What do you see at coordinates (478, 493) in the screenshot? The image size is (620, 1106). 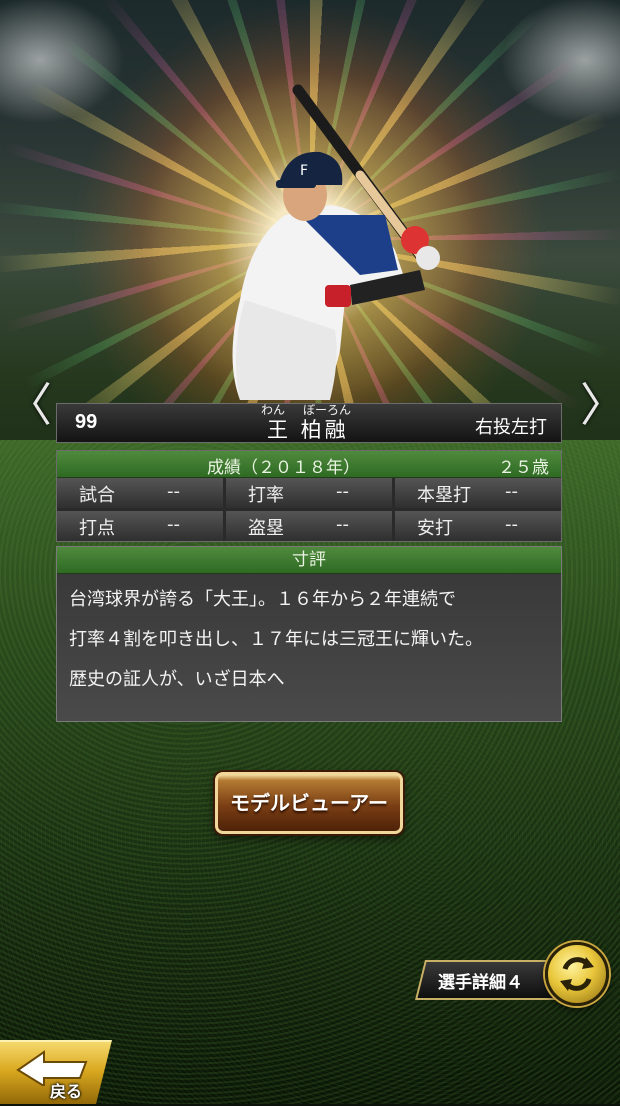 I see `stat-cell-homeruns: 本塁打 --` at bounding box center [478, 493].